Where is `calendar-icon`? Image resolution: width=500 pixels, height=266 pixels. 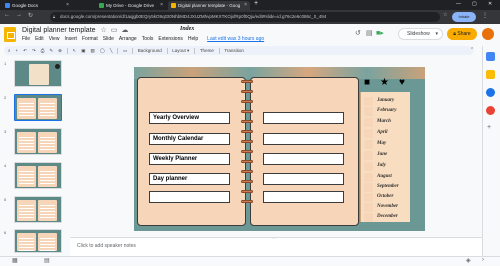
calendar-icon is located at coordinates (490, 56).